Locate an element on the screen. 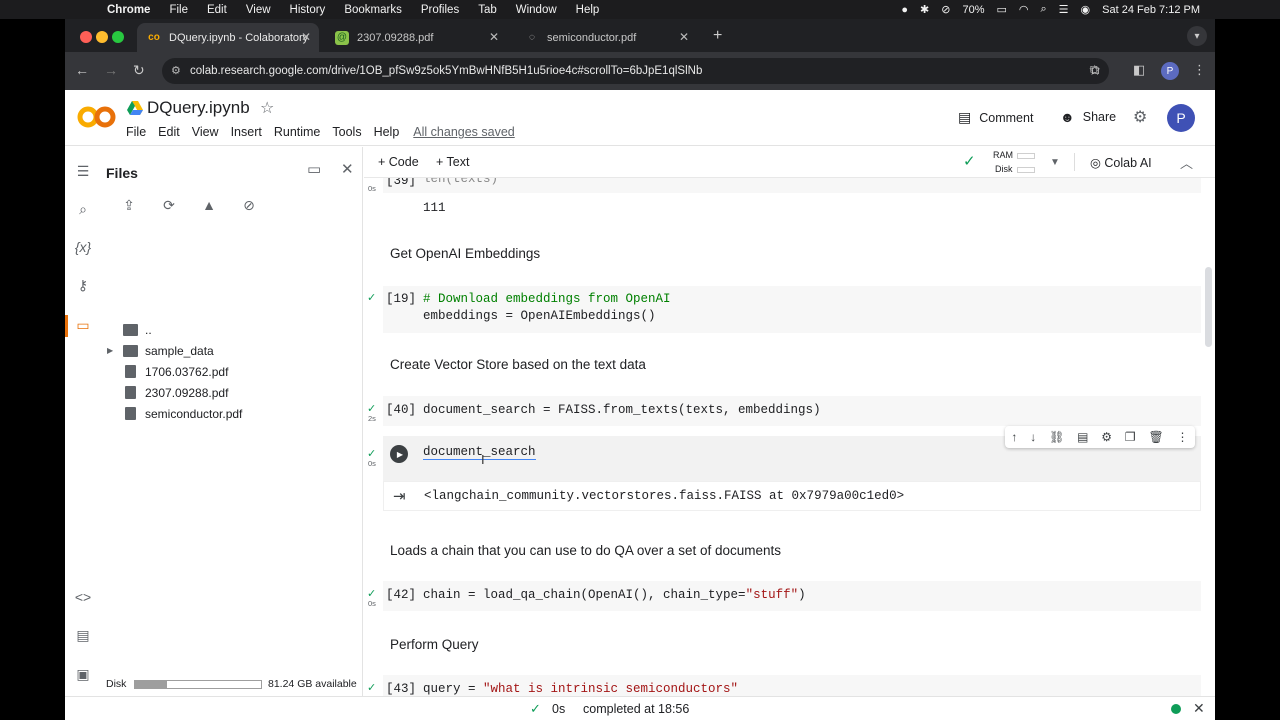  mount-drive-icon: ▲ is located at coordinates (209, 205).